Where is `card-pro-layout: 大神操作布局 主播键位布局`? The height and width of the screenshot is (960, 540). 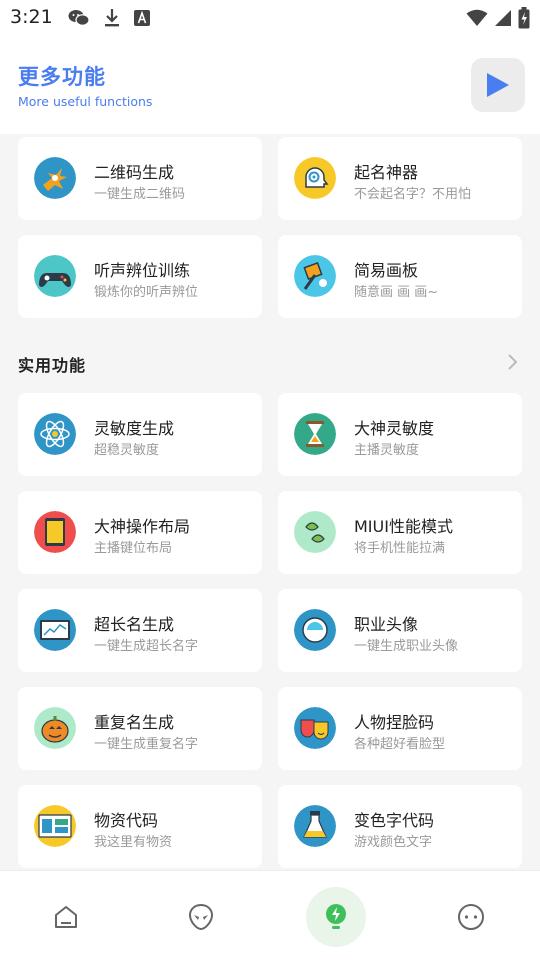
card-pro-layout: 大神操作布局 主播键位布局 is located at coordinates (140, 532).